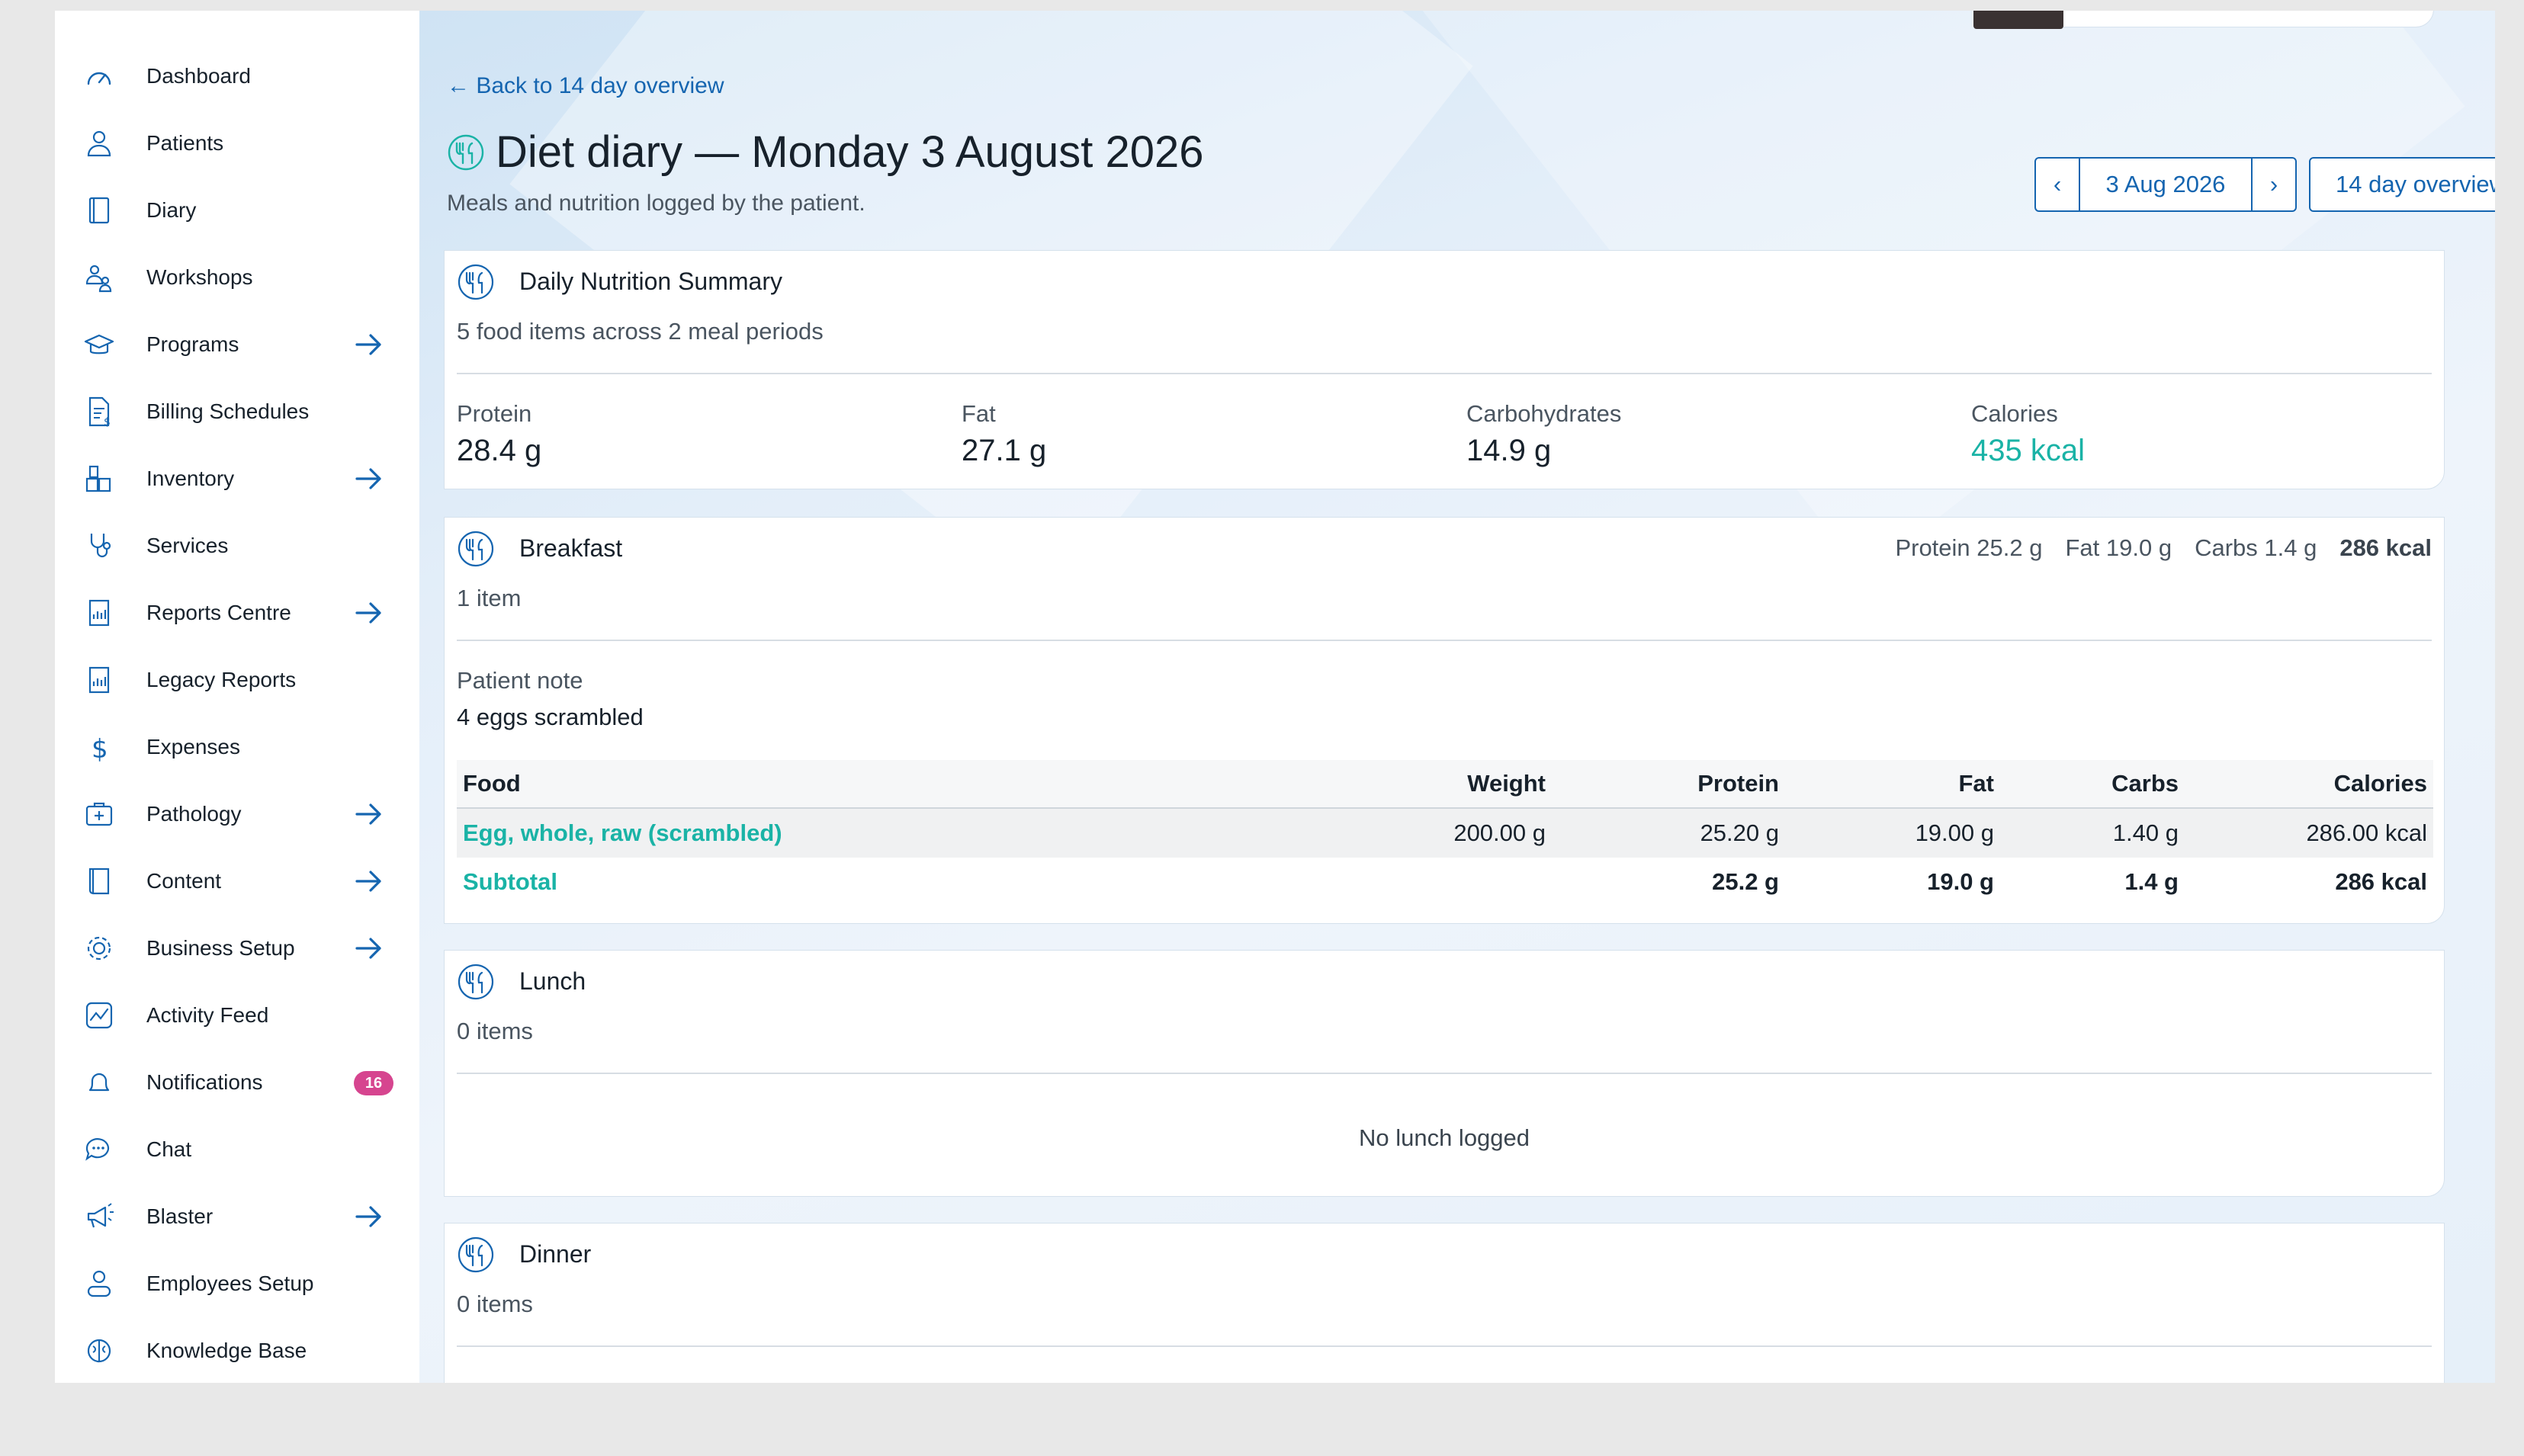 Image resolution: width=2524 pixels, height=1456 pixels. I want to click on sidebar-item-label: Chat, so click(169, 1149).